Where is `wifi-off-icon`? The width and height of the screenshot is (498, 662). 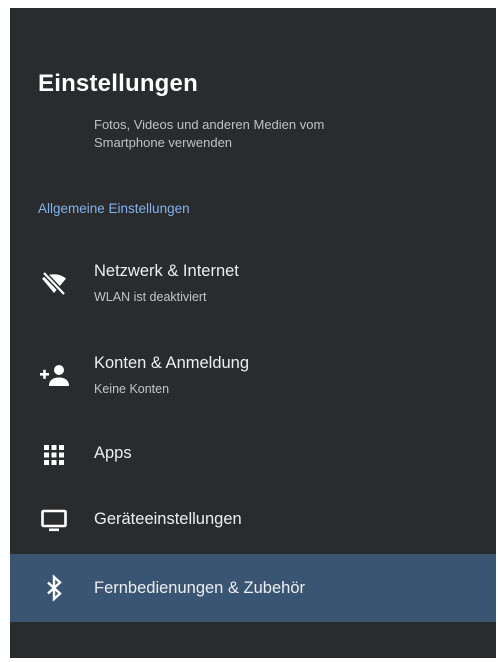
wifi-off-icon is located at coordinates (54, 283).